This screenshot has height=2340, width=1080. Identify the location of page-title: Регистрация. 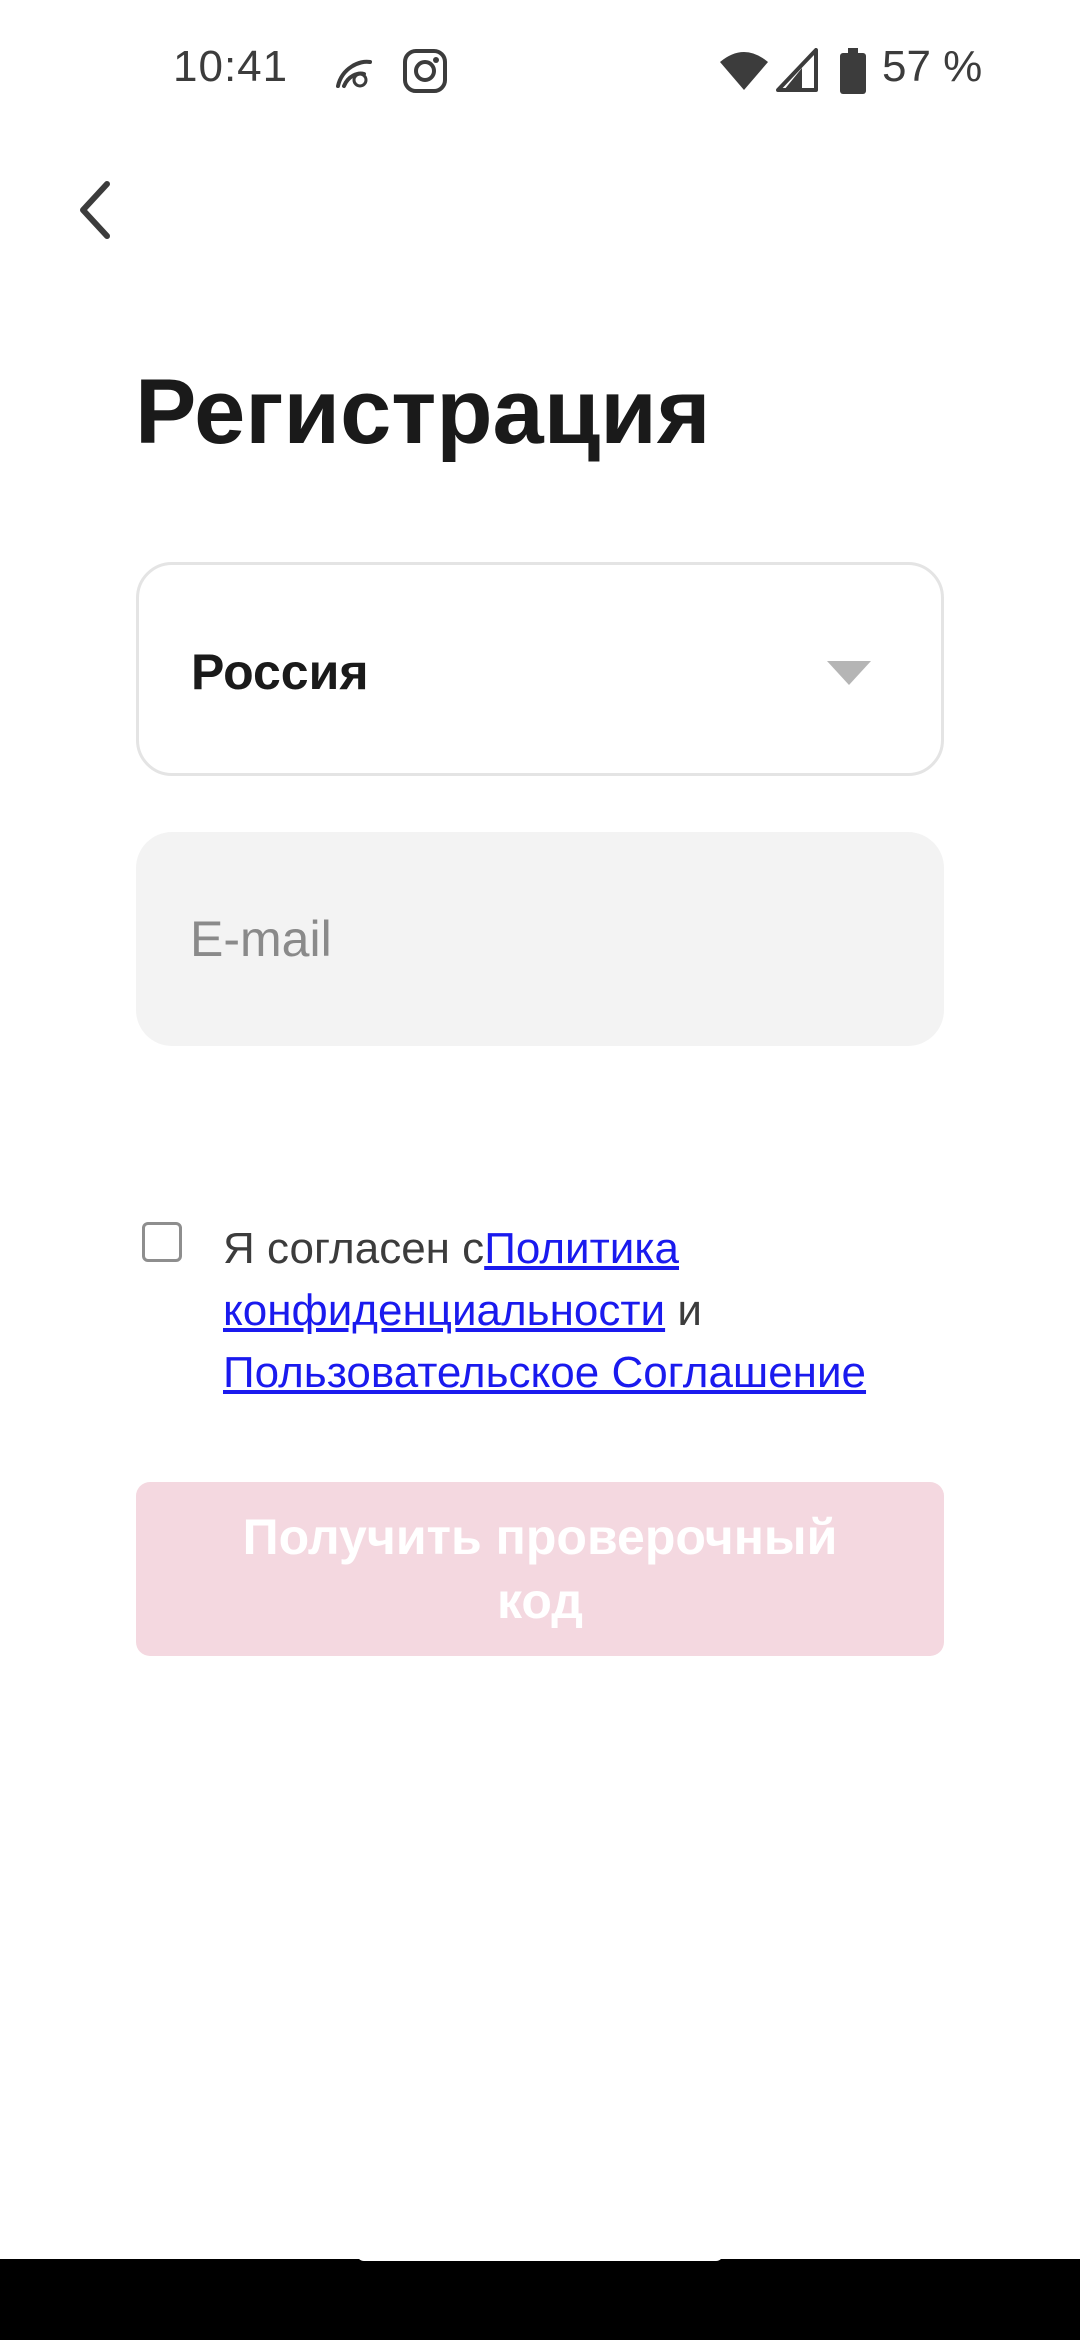
(423, 412).